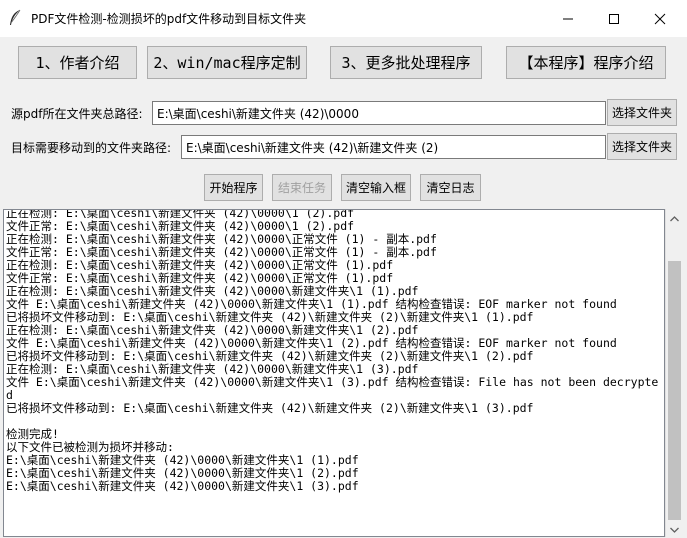  What do you see at coordinates (376, 187) in the screenshot?
I see `clear-inputs-button: 清空输入框` at bounding box center [376, 187].